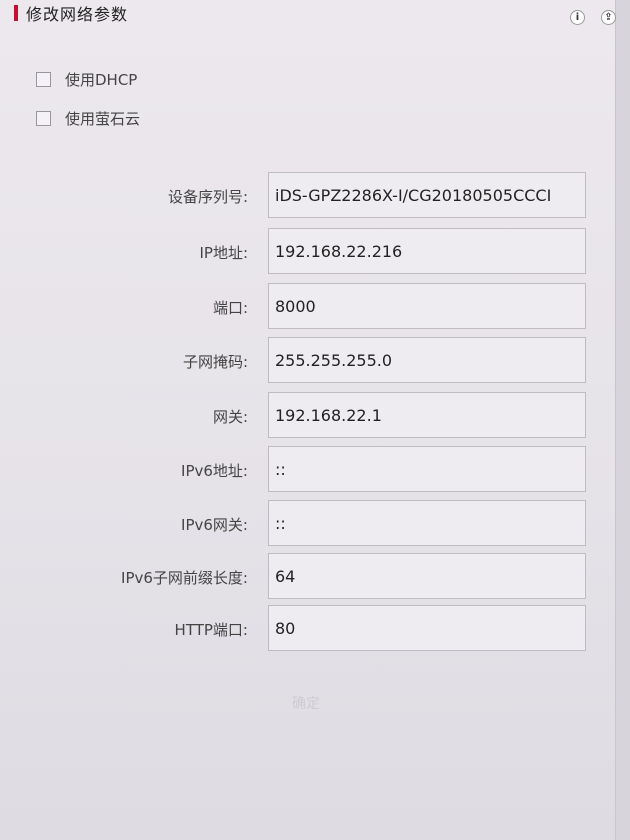  I want to click on row-ipv6-gateway: IPv6网关: ::, so click(315, 524).